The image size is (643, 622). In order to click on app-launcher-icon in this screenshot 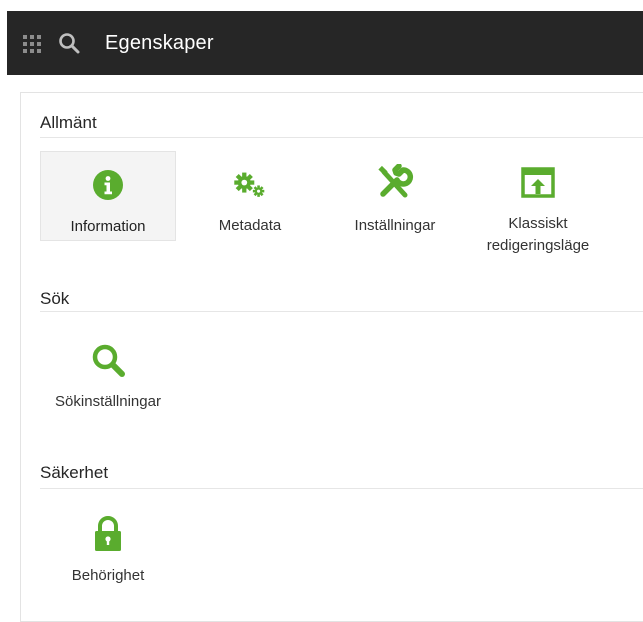, I will do `click(32, 44)`.